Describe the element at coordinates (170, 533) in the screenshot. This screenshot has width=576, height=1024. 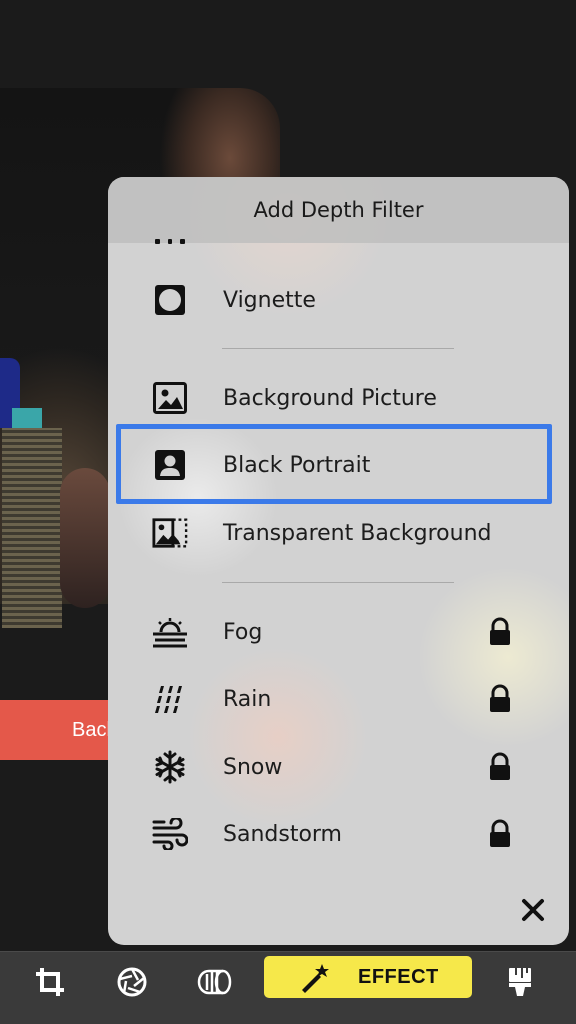
I see `transparent-bg-icon` at that location.